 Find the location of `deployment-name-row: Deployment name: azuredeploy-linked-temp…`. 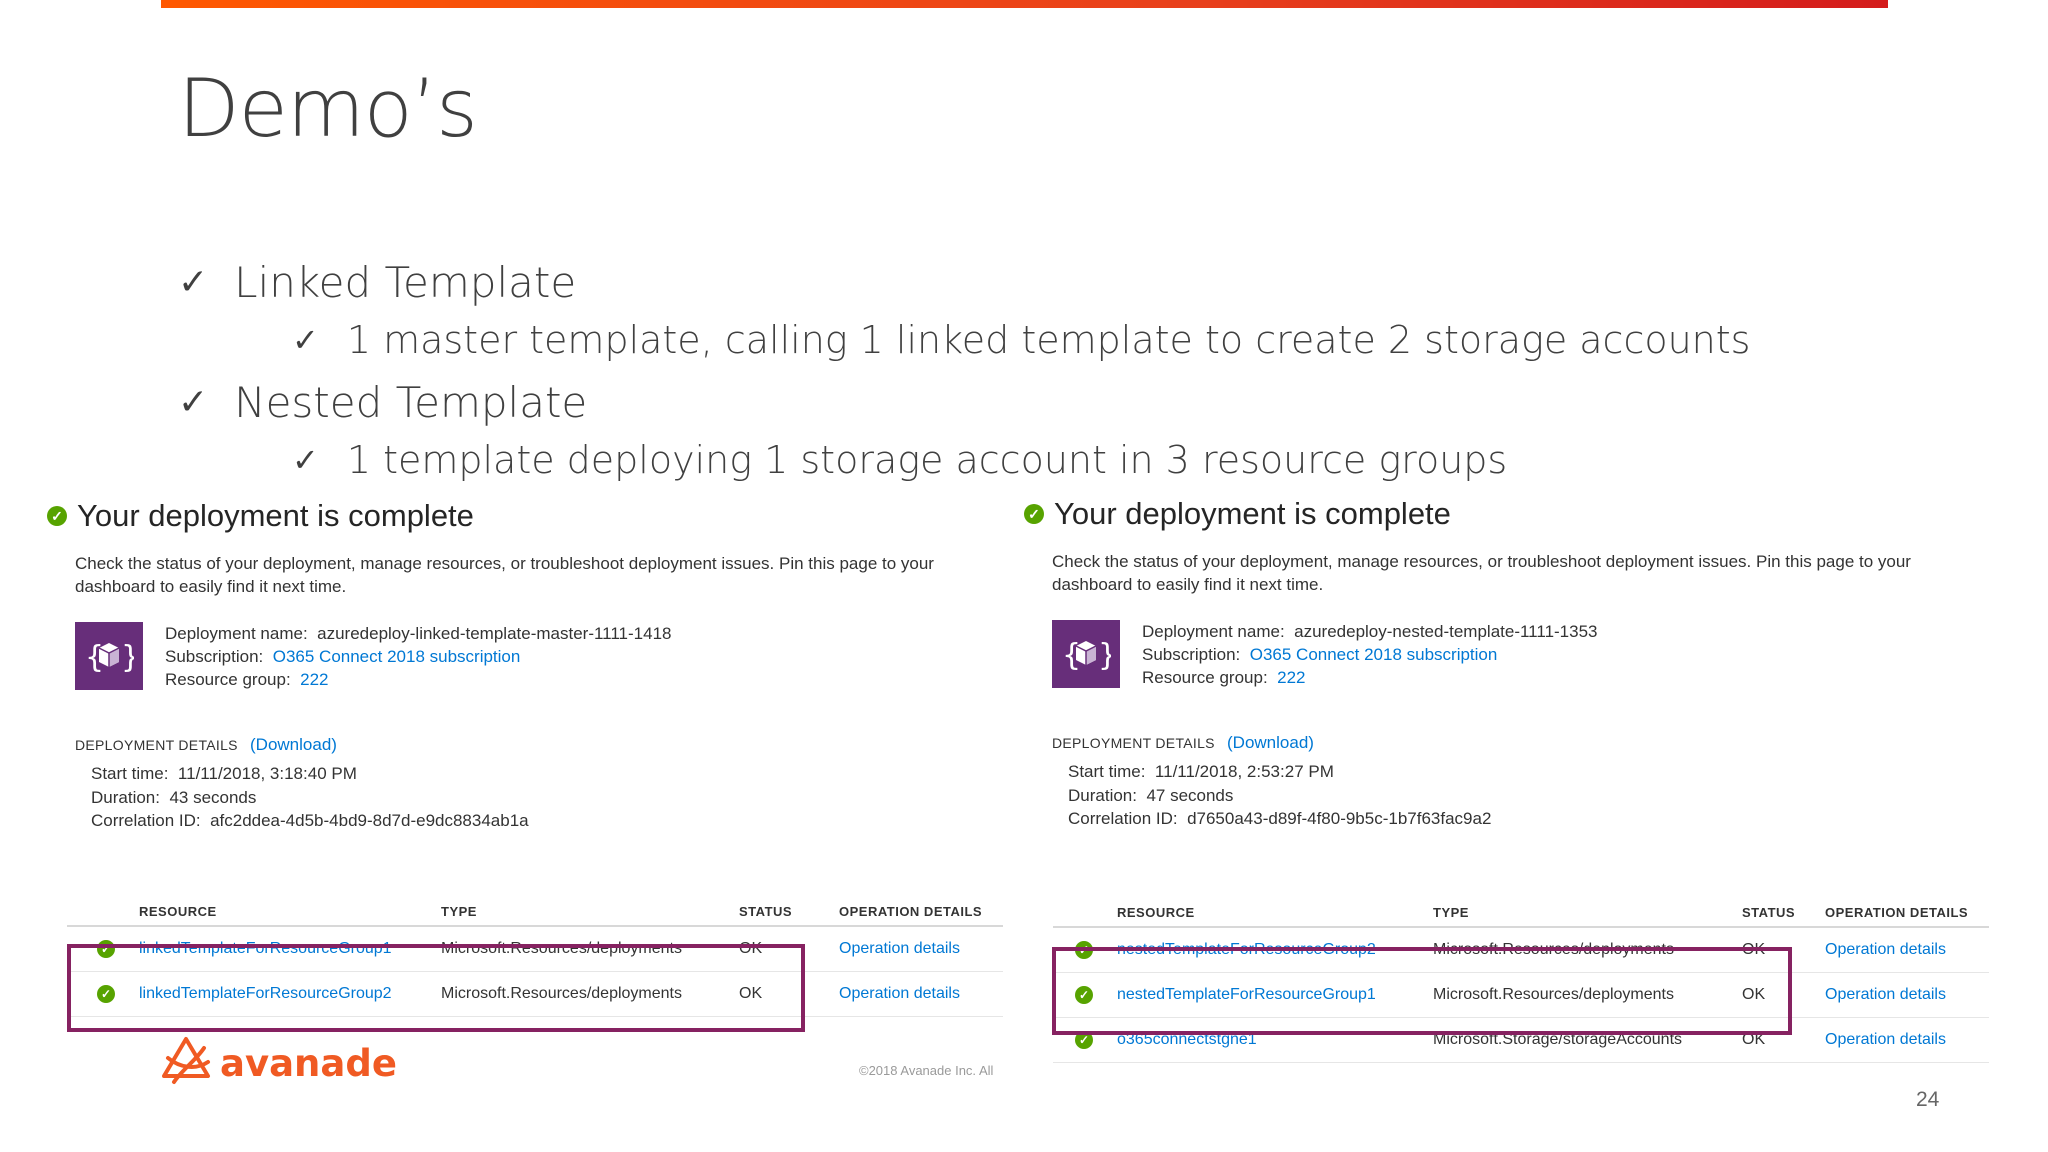

deployment-name-row: Deployment name: azuredeploy-linked-temp… is located at coordinates (418, 633).